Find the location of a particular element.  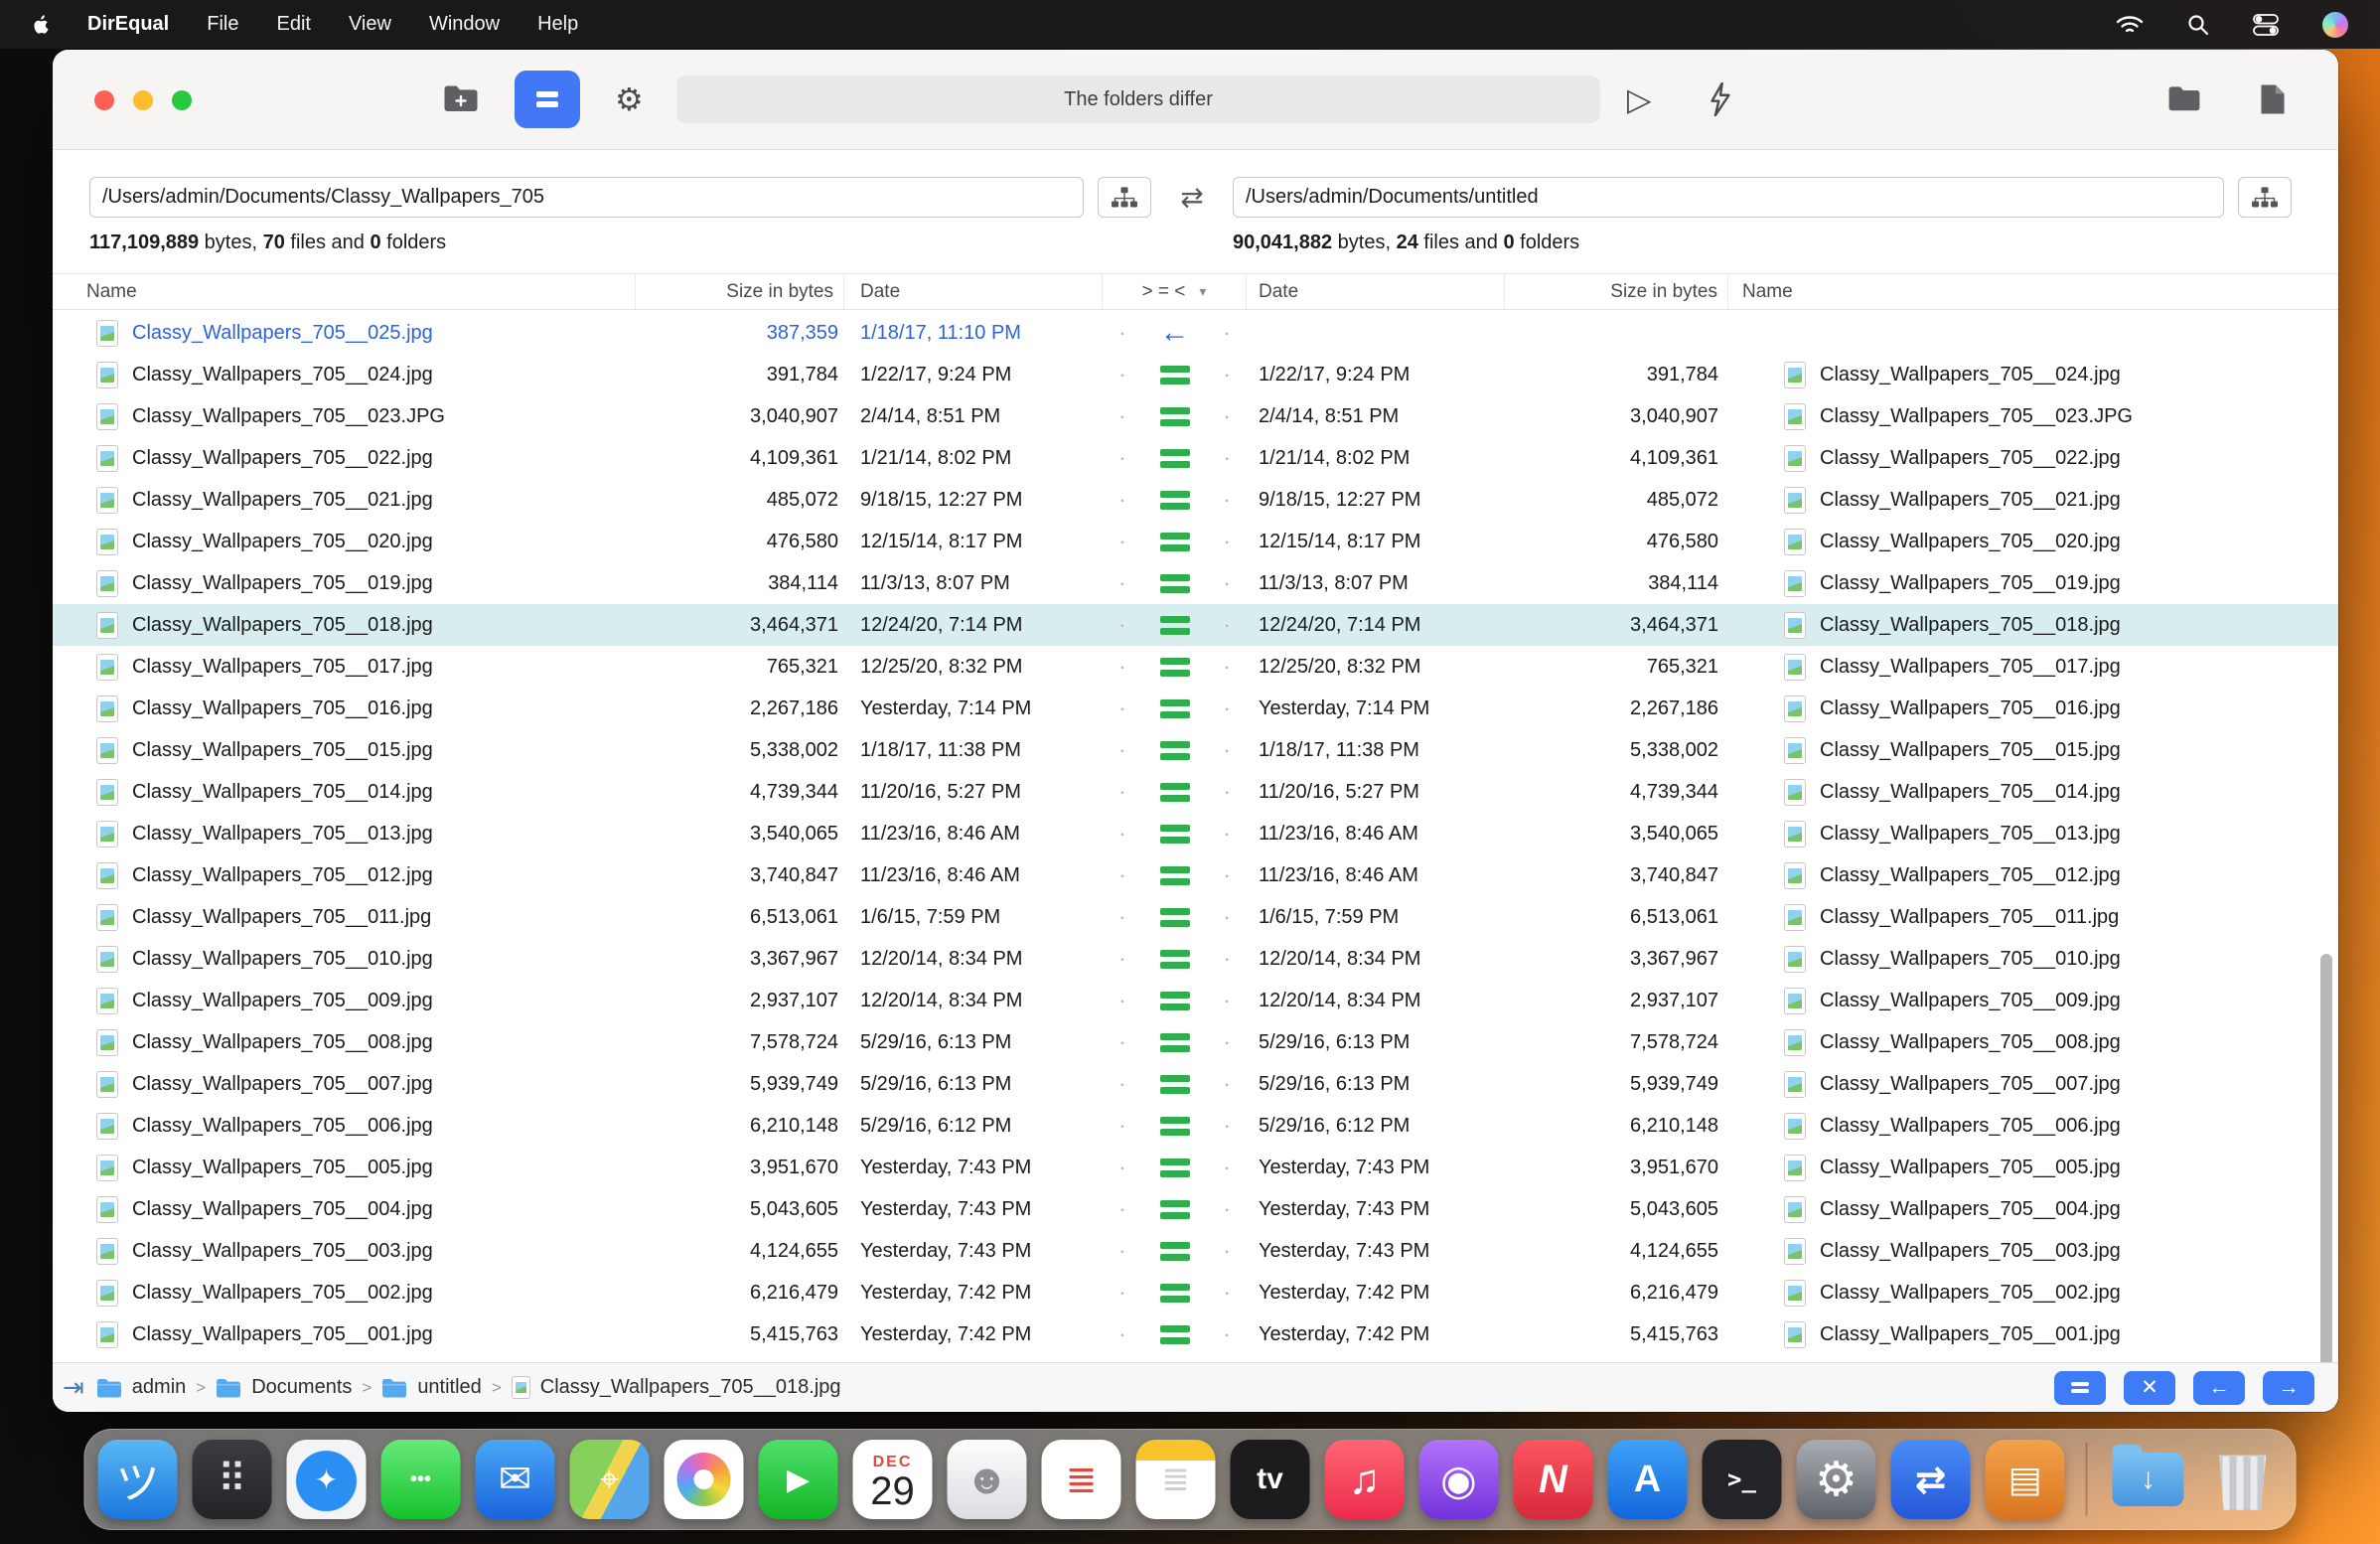

menu-help: Help is located at coordinates (557, 25).